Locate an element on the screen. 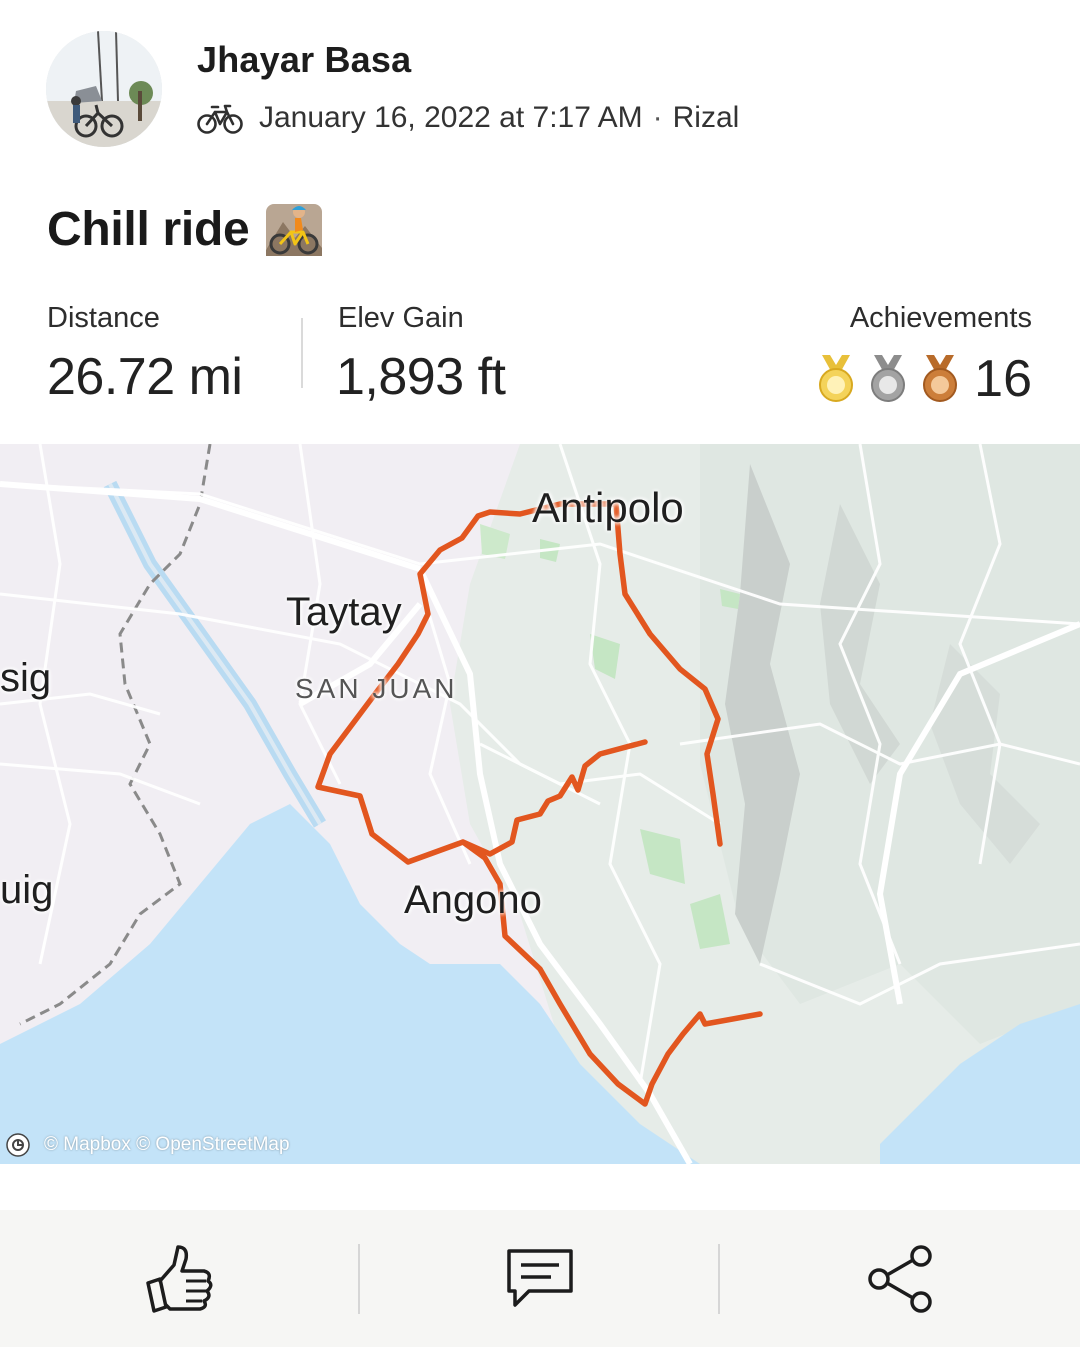 The width and height of the screenshot is (1080, 1347). activity-title: Chill ride is located at coordinates (148, 229).